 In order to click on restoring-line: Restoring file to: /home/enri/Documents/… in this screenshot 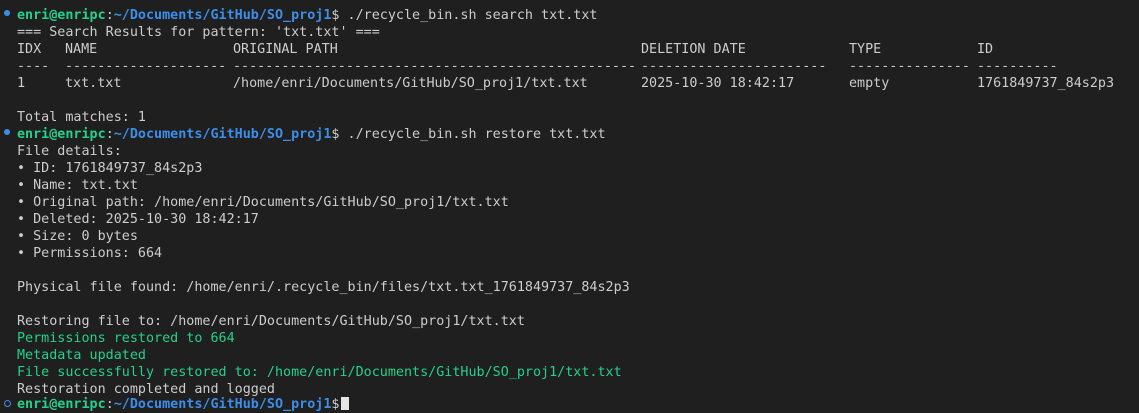, I will do `click(271, 321)`.